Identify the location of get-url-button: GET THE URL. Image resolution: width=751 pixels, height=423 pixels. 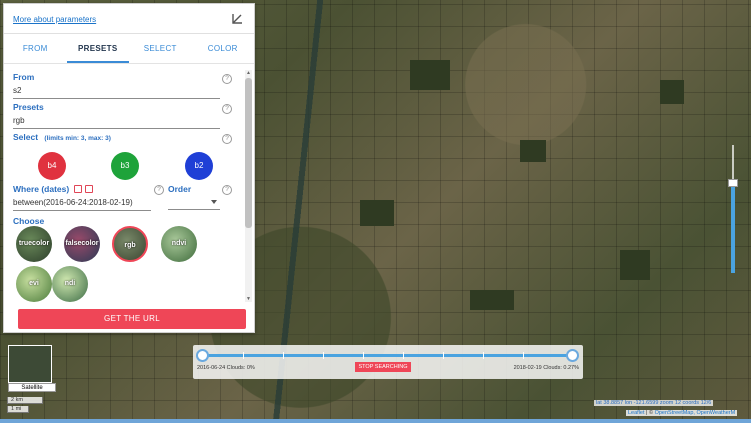
(132, 319).